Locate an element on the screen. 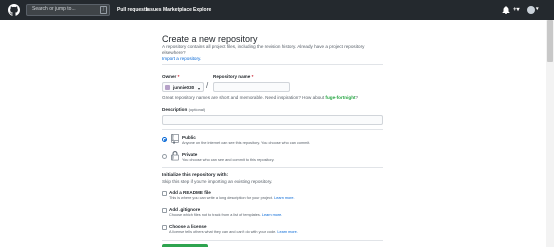 This screenshot has height=247, width=554. repo-name-required-mark: * is located at coordinates (252, 76).